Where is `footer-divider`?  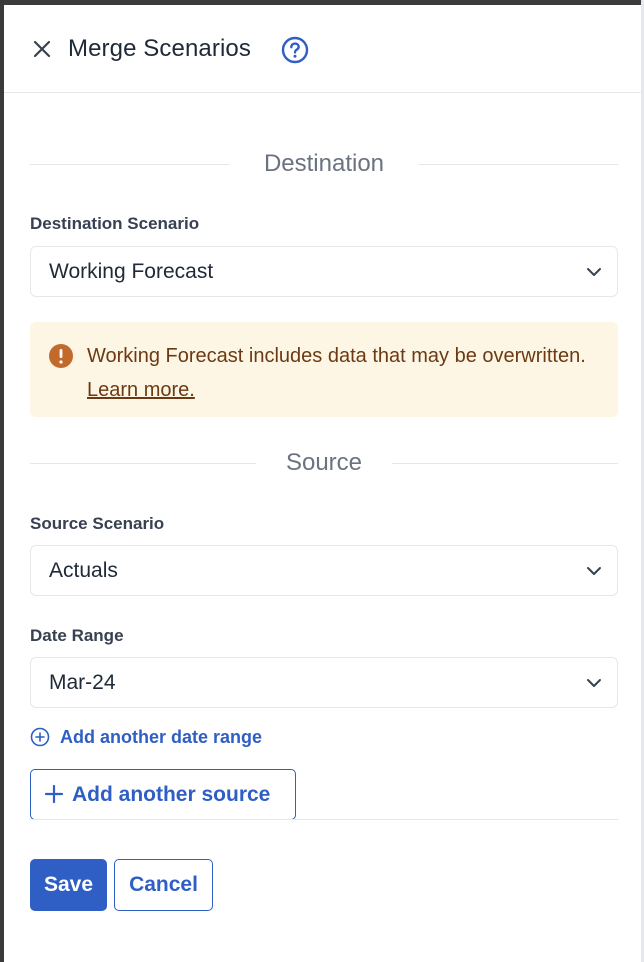 footer-divider is located at coordinates (324, 819).